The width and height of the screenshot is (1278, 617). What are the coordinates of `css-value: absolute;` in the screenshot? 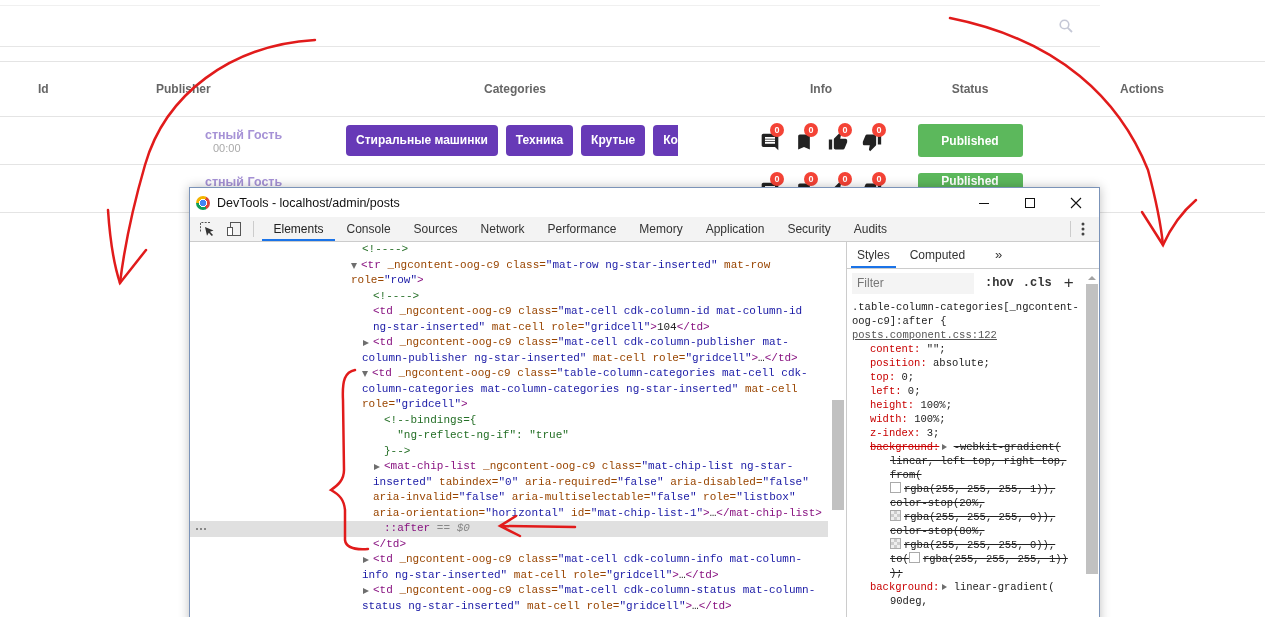 It's located at (961, 363).